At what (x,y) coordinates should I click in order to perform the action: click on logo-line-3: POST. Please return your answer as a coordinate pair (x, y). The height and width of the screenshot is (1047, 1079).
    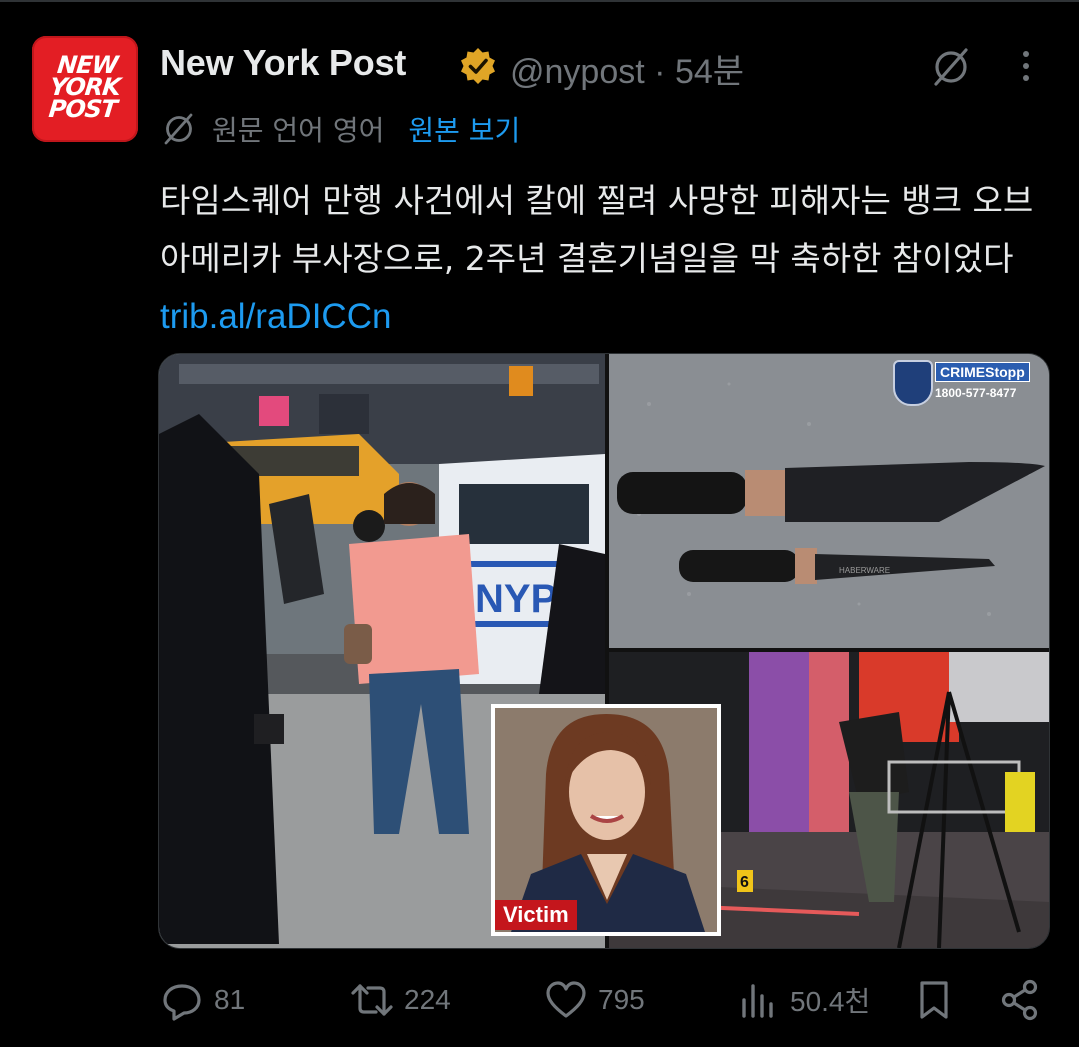
    Looking at the image, I should click on (82, 109).